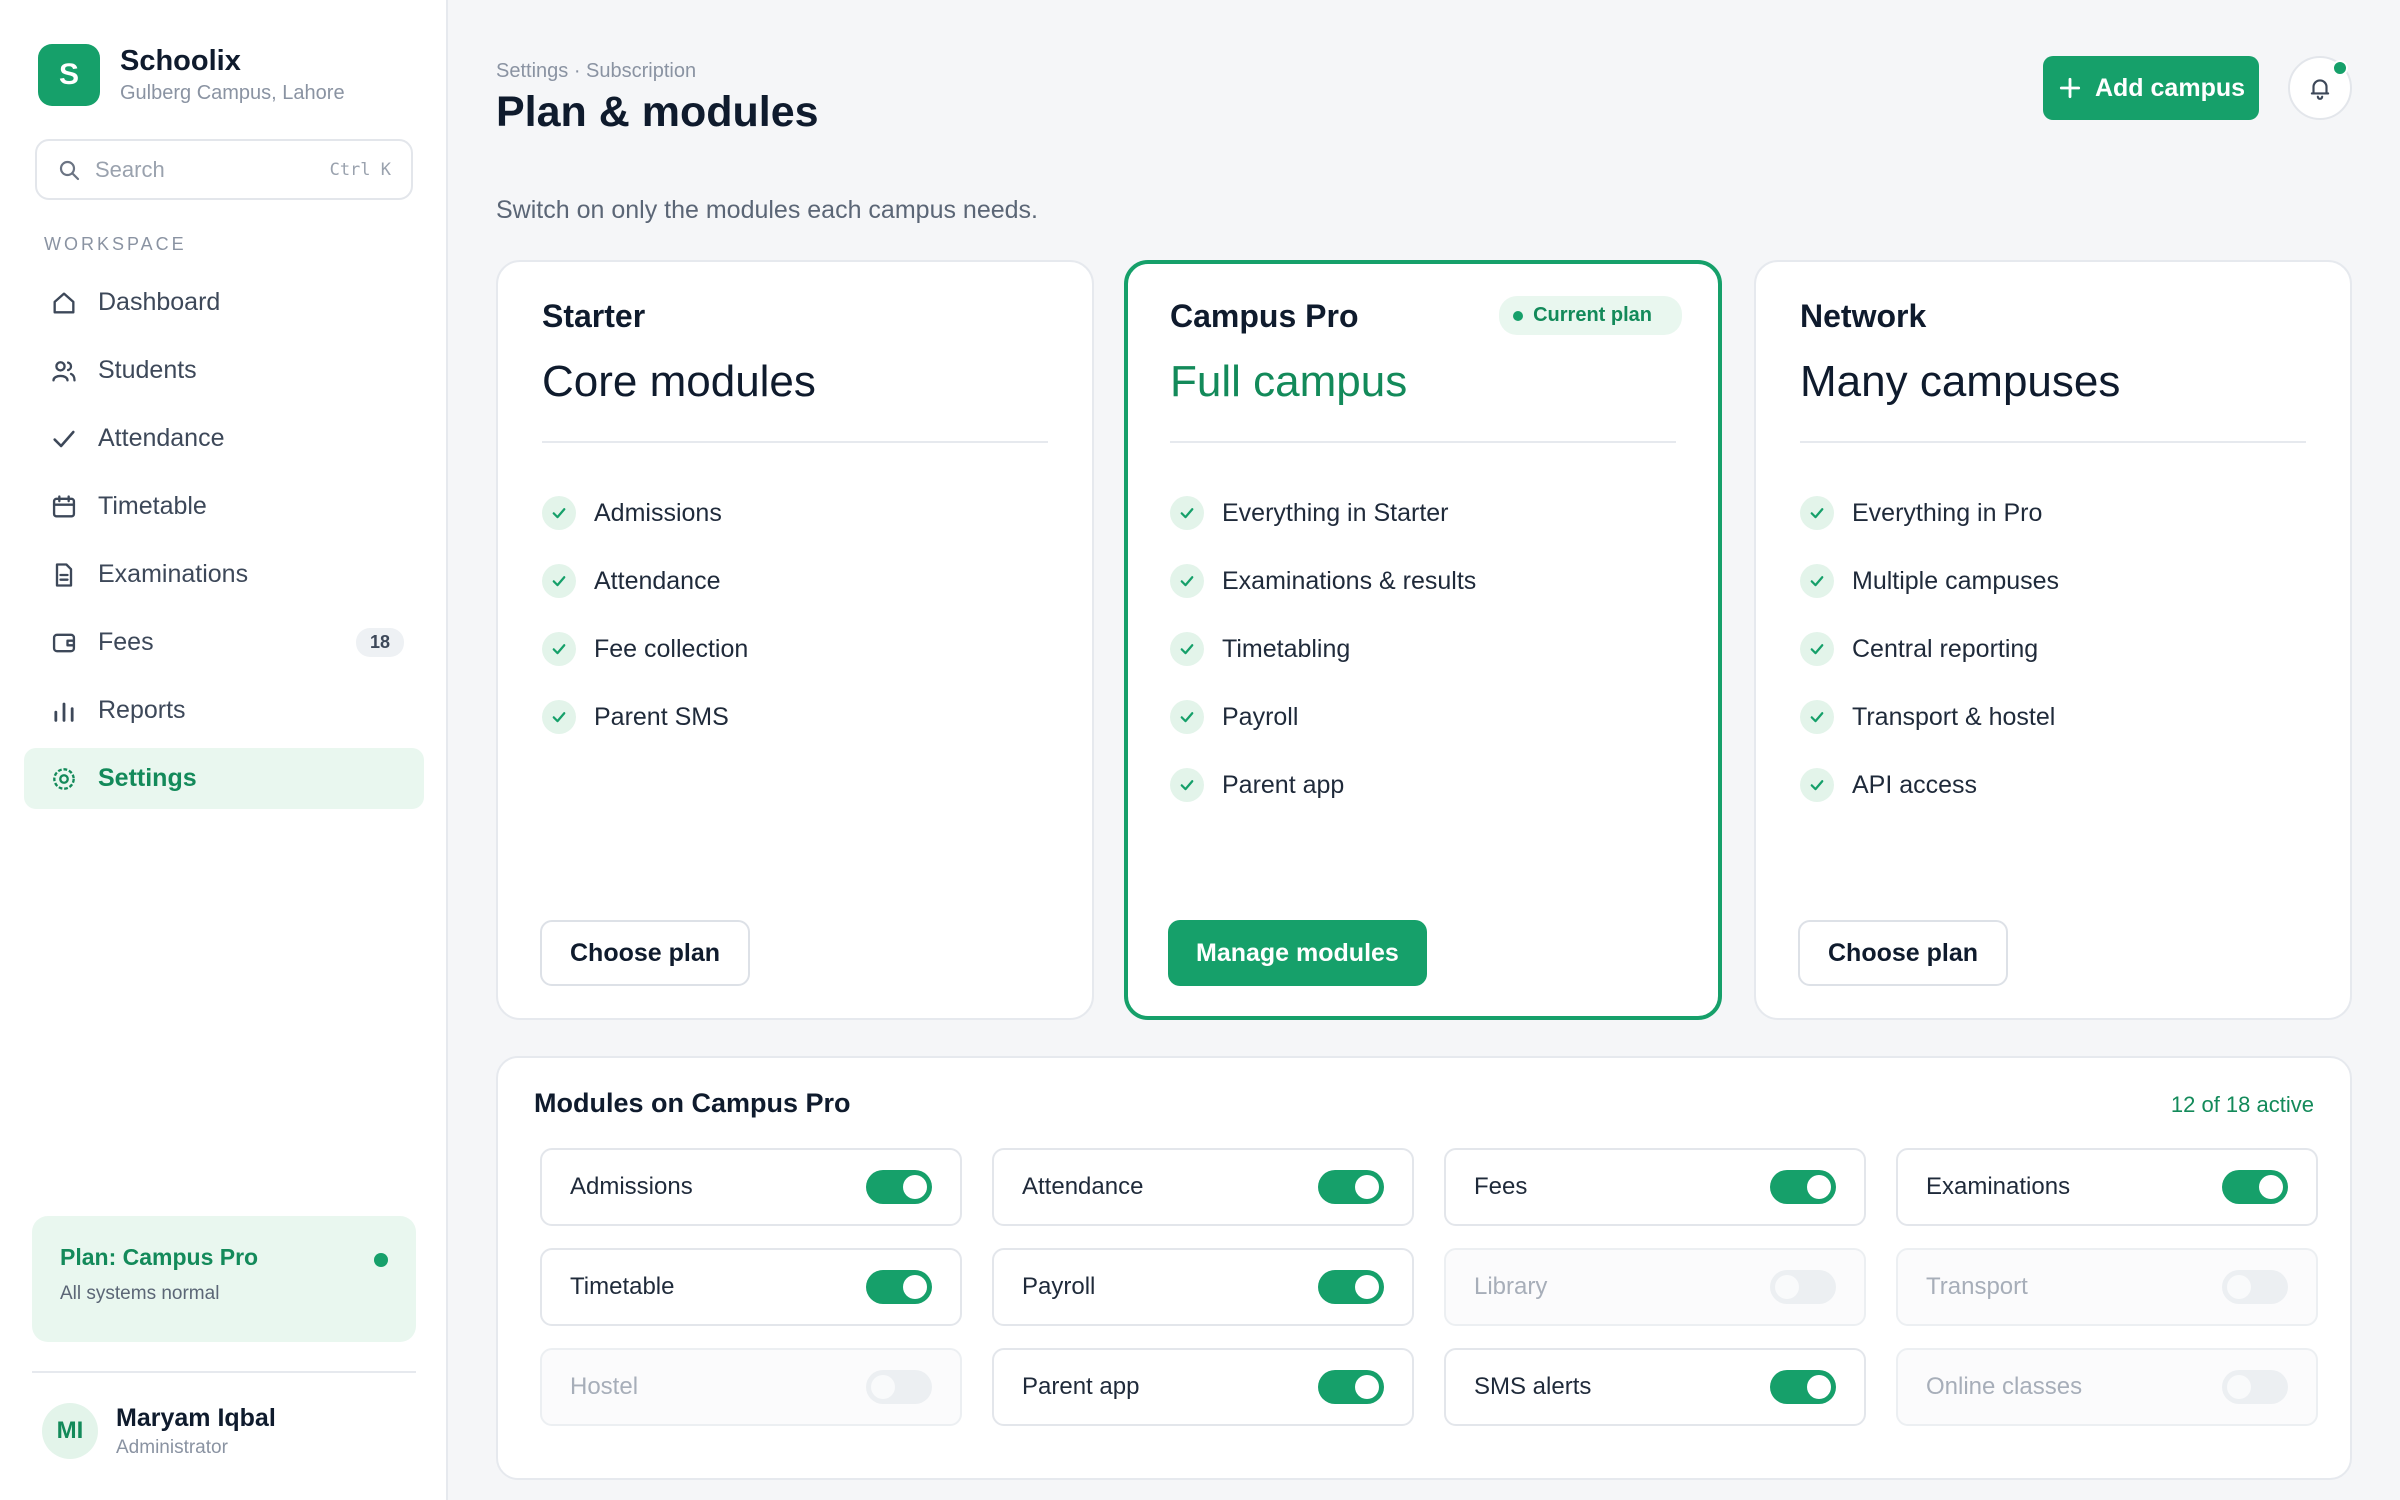 The width and height of the screenshot is (2400, 1500). What do you see at coordinates (1423, 581) in the screenshot?
I see `feature-item: Examinations & results` at bounding box center [1423, 581].